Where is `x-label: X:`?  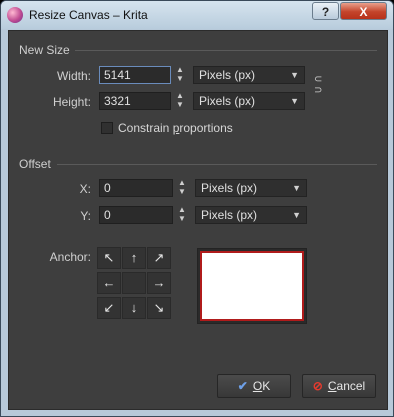 x-label: X: is located at coordinates (85, 189).